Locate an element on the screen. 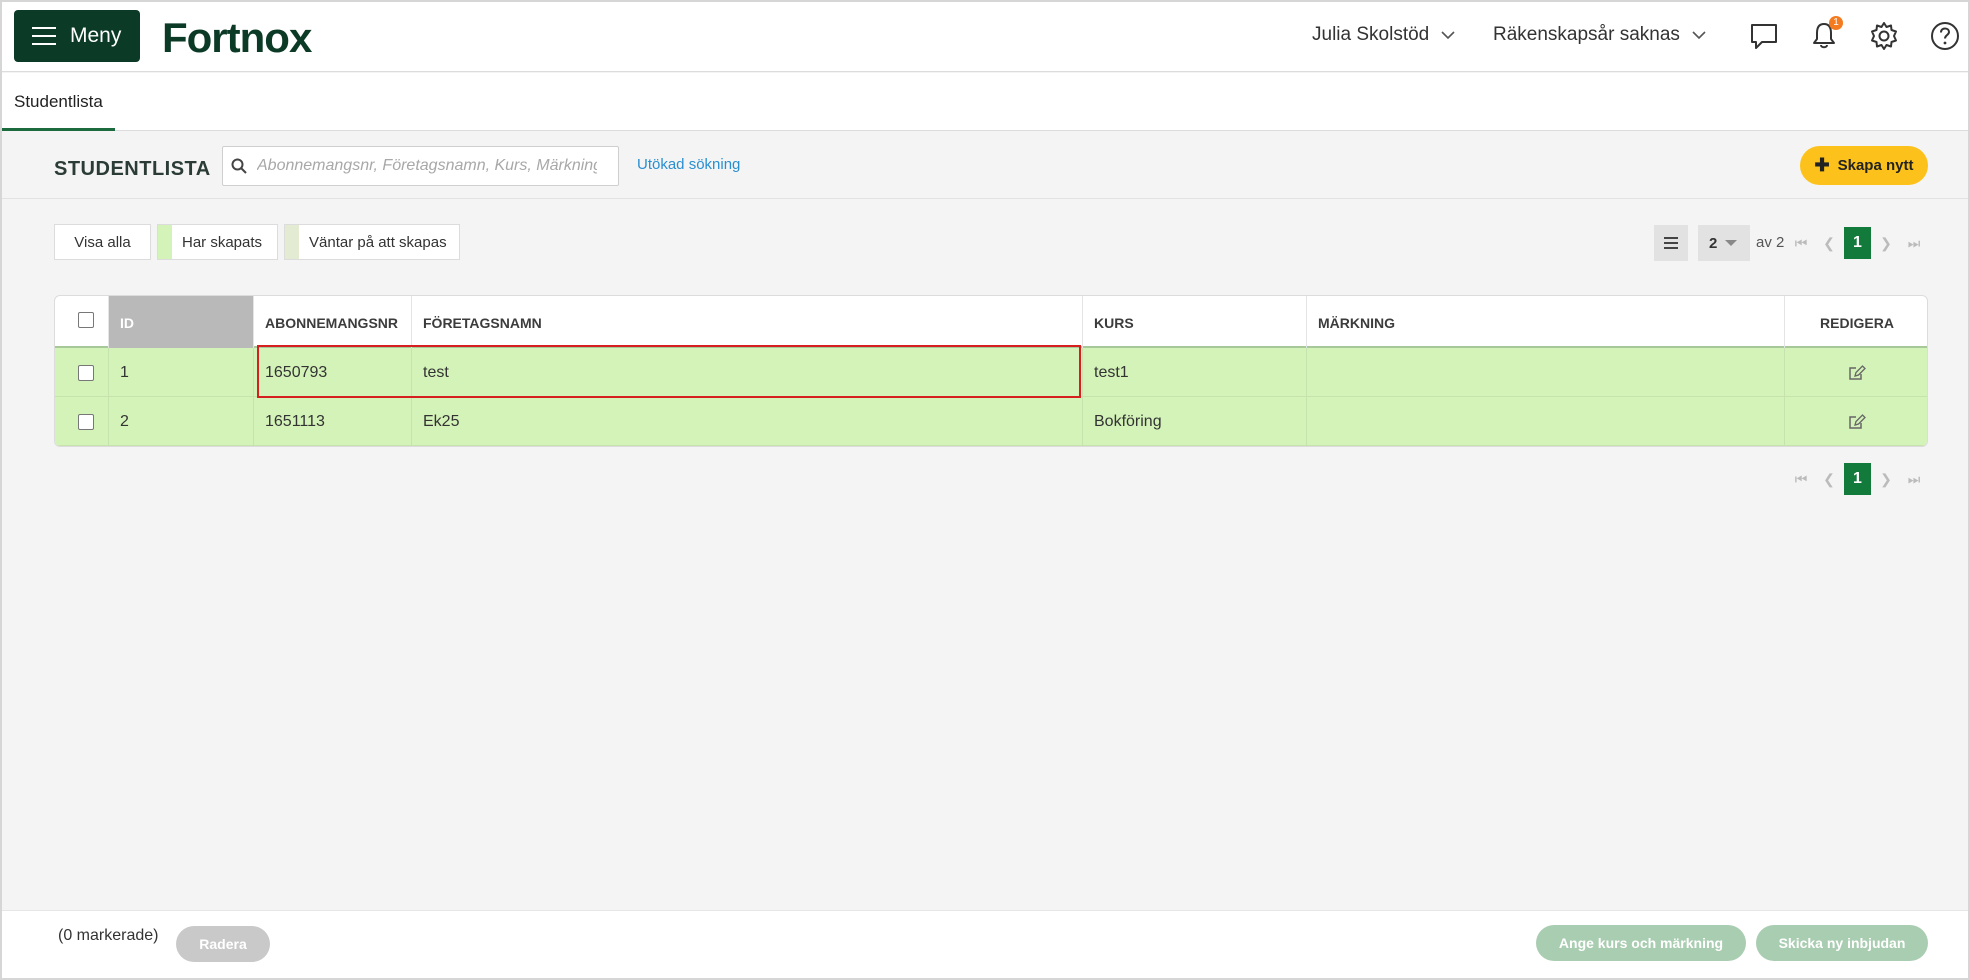 The image size is (1970, 980). plus-icon: ✚ is located at coordinates (1822, 165).